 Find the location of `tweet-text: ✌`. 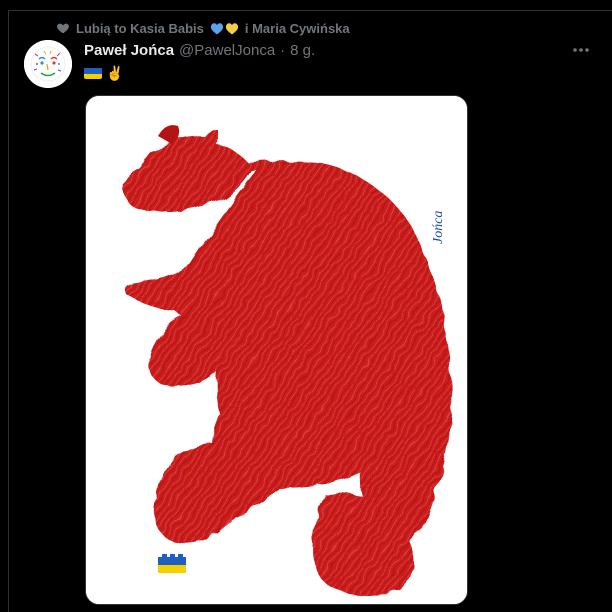

tweet-text: ✌ is located at coordinates (103, 73).